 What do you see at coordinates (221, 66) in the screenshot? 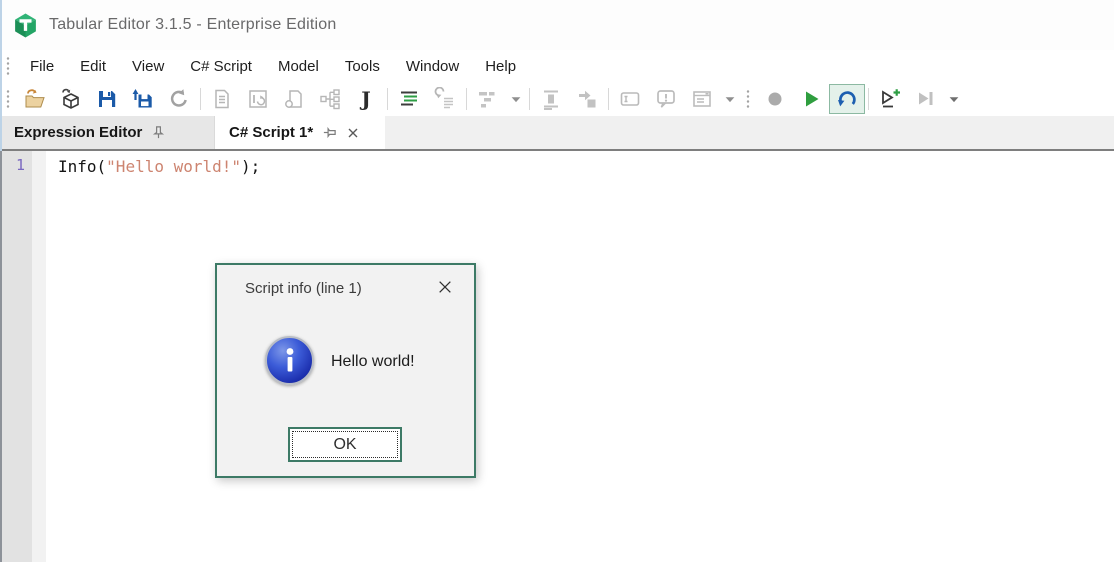
I see `menu-csharp-script: C# Script` at bounding box center [221, 66].